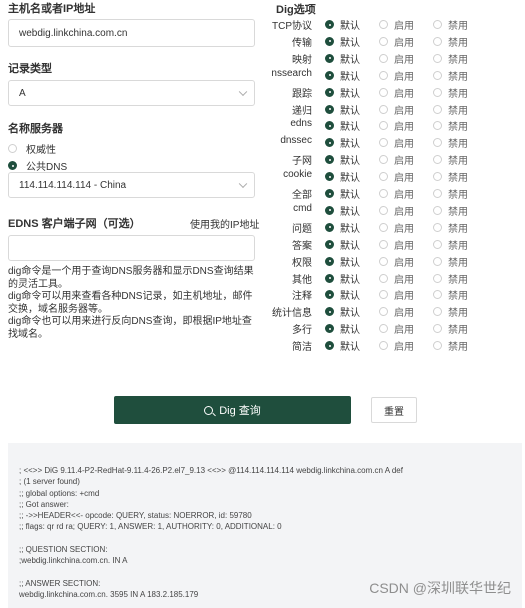 The image size is (525, 608). What do you see at coordinates (440, 588) in the screenshot?
I see `watermark: CSDN @深圳联华世纪` at bounding box center [440, 588].